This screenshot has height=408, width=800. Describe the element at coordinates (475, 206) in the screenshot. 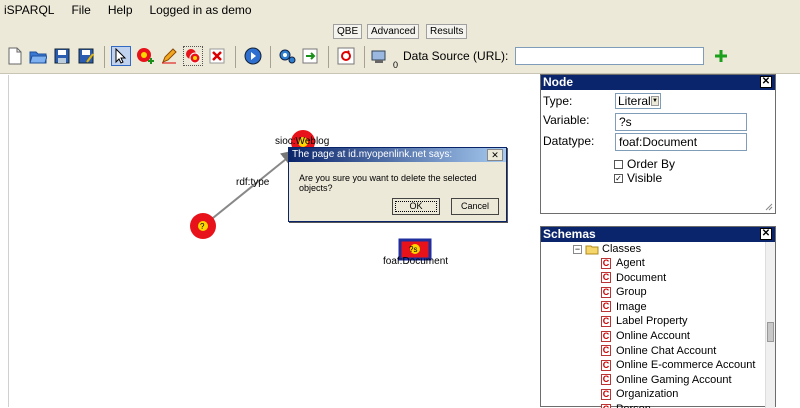

I see `cancel-button: Cancel` at that location.